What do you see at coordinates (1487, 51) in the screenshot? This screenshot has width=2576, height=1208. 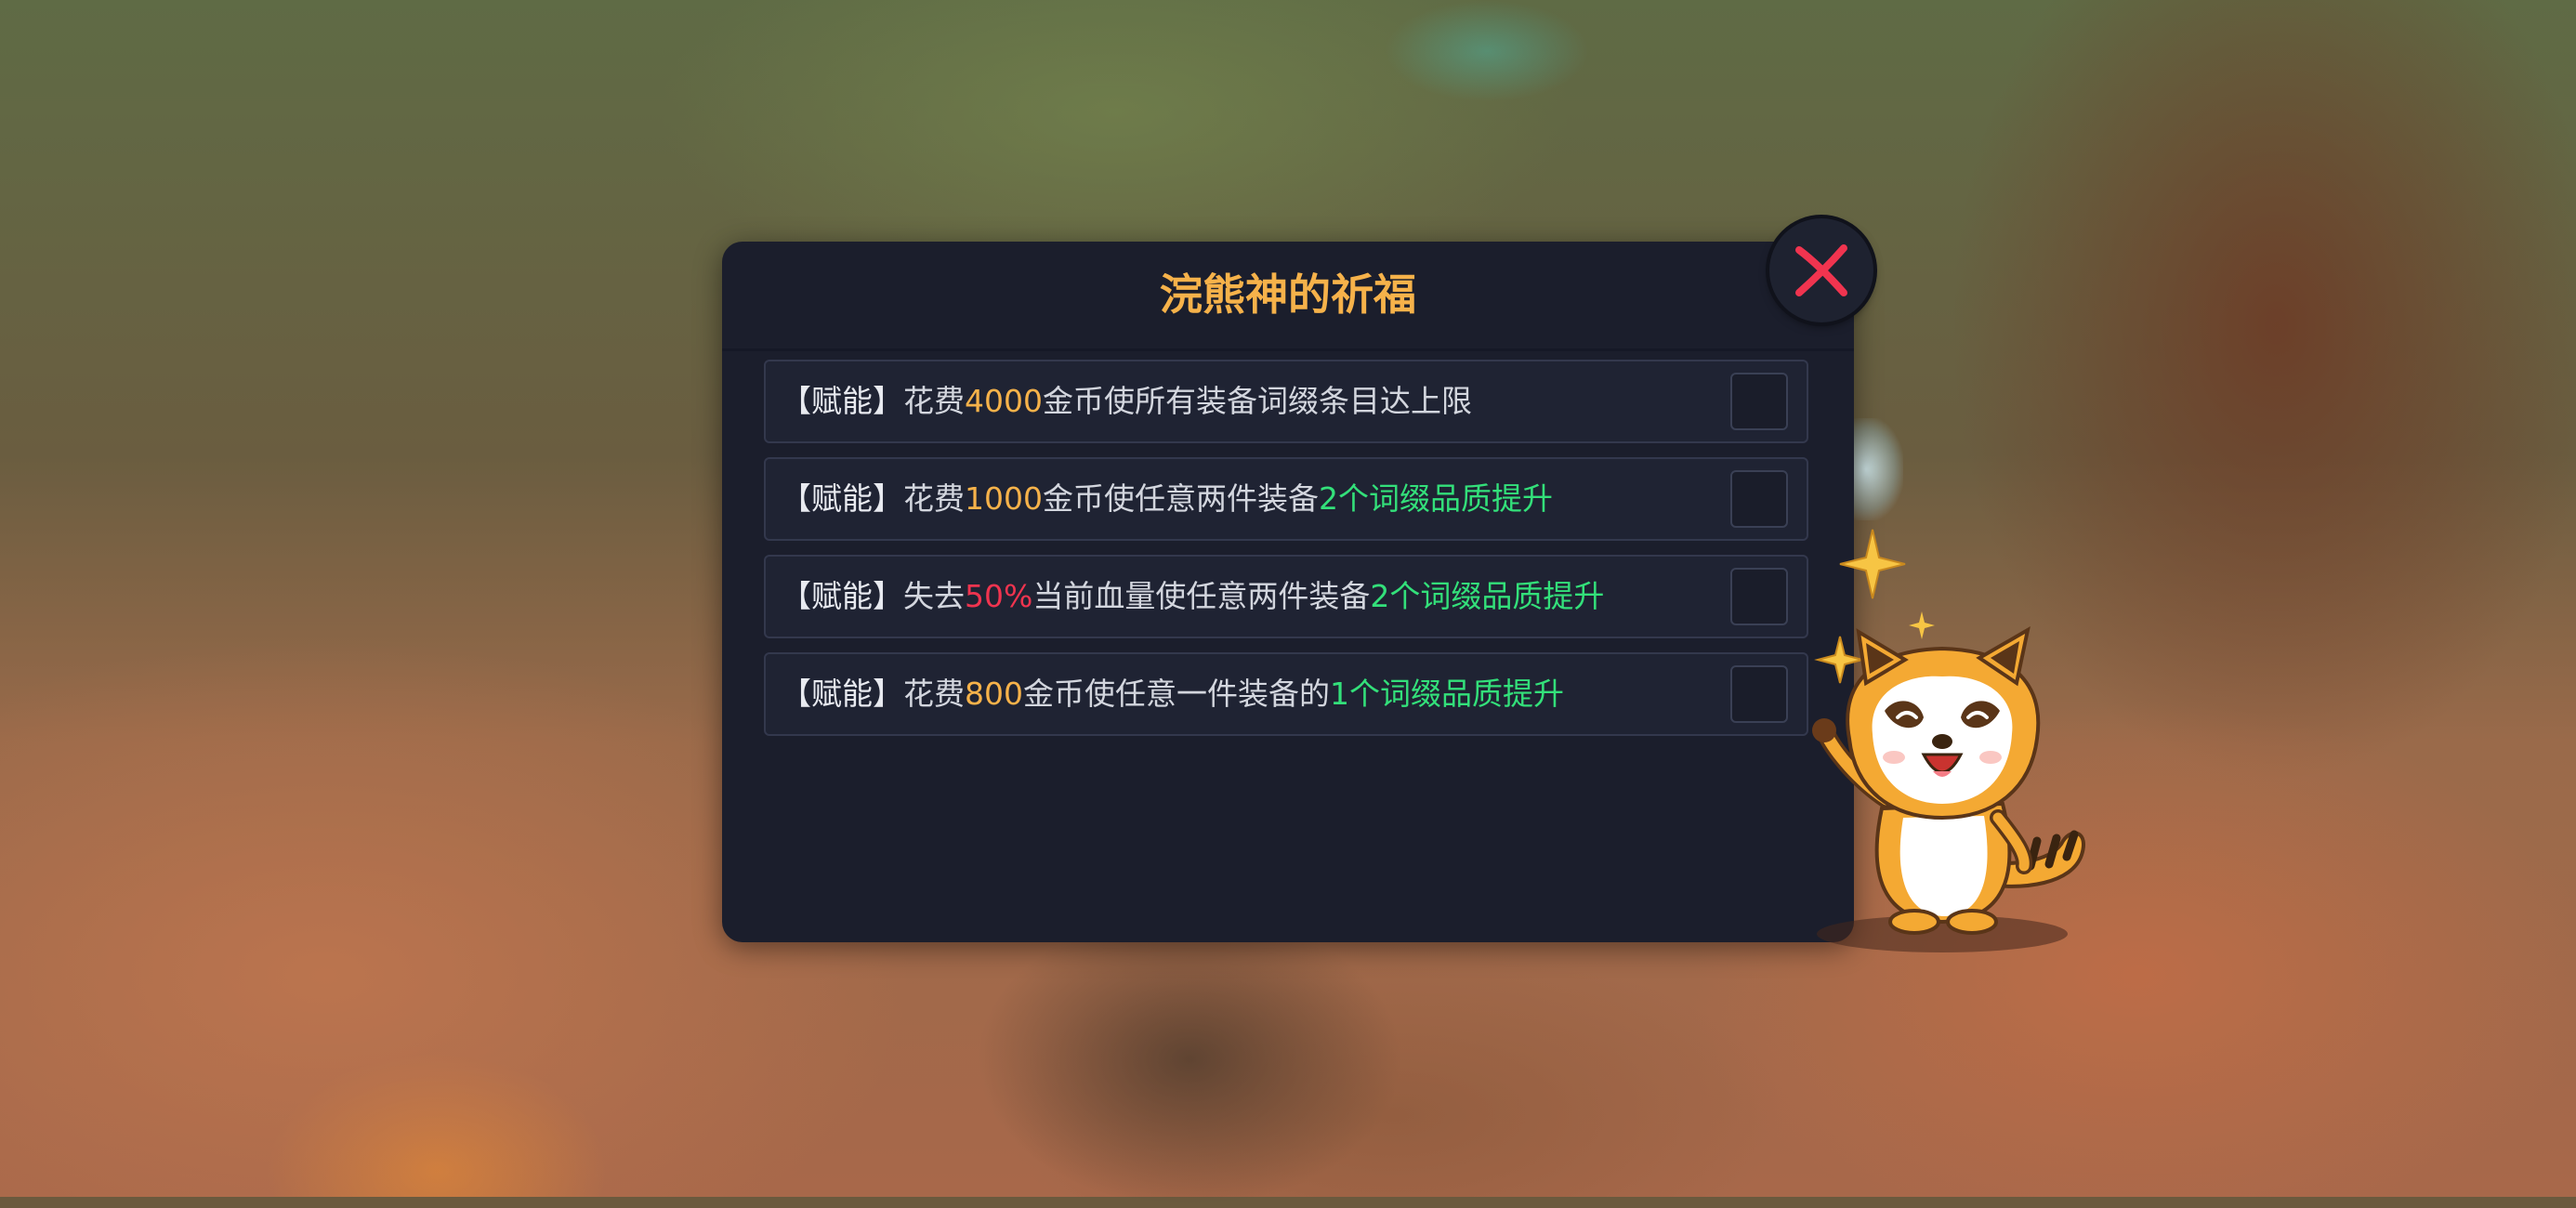 I see `background-foliage` at bounding box center [1487, 51].